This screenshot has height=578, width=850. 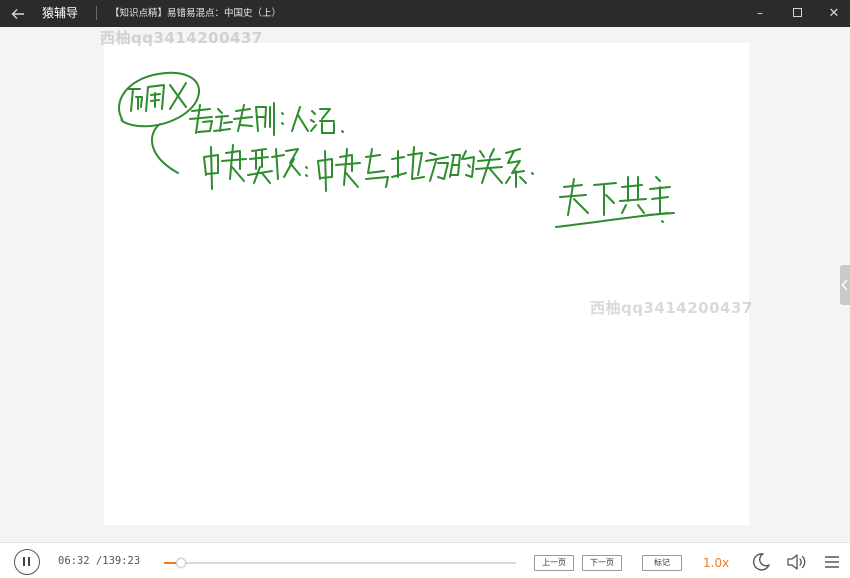 I want to click on line2-strokes, so click(x=368, y=168).